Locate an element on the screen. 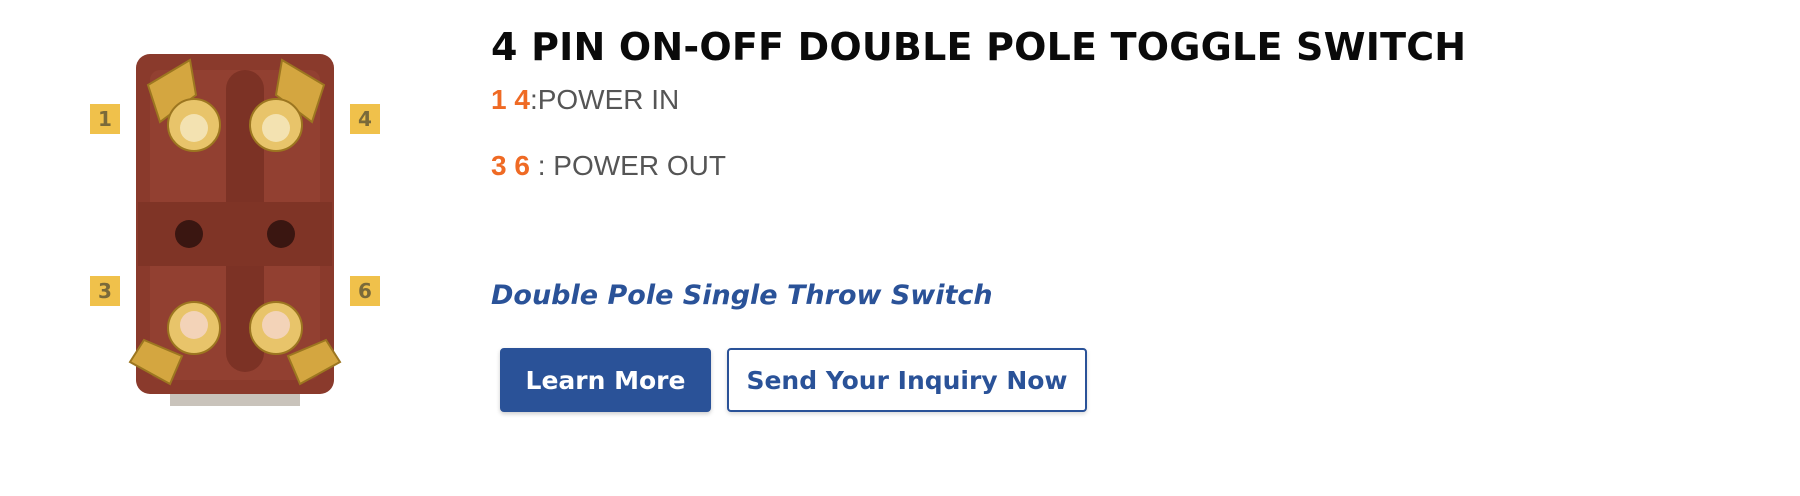 The image size is (1800, 496). mounting-hole-left is located at coordinates (189, 234).